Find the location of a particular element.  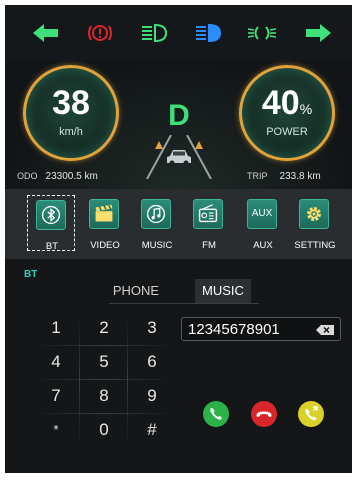

brake-warning-icon is located at coordinates (100, 33).